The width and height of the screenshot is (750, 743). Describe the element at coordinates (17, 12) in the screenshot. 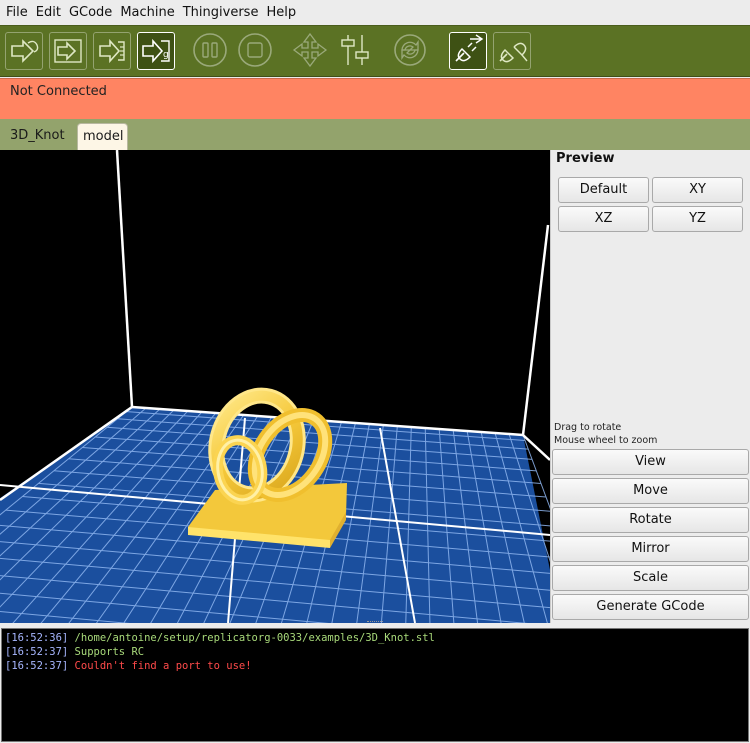

I see `menu-file: File` at that location.